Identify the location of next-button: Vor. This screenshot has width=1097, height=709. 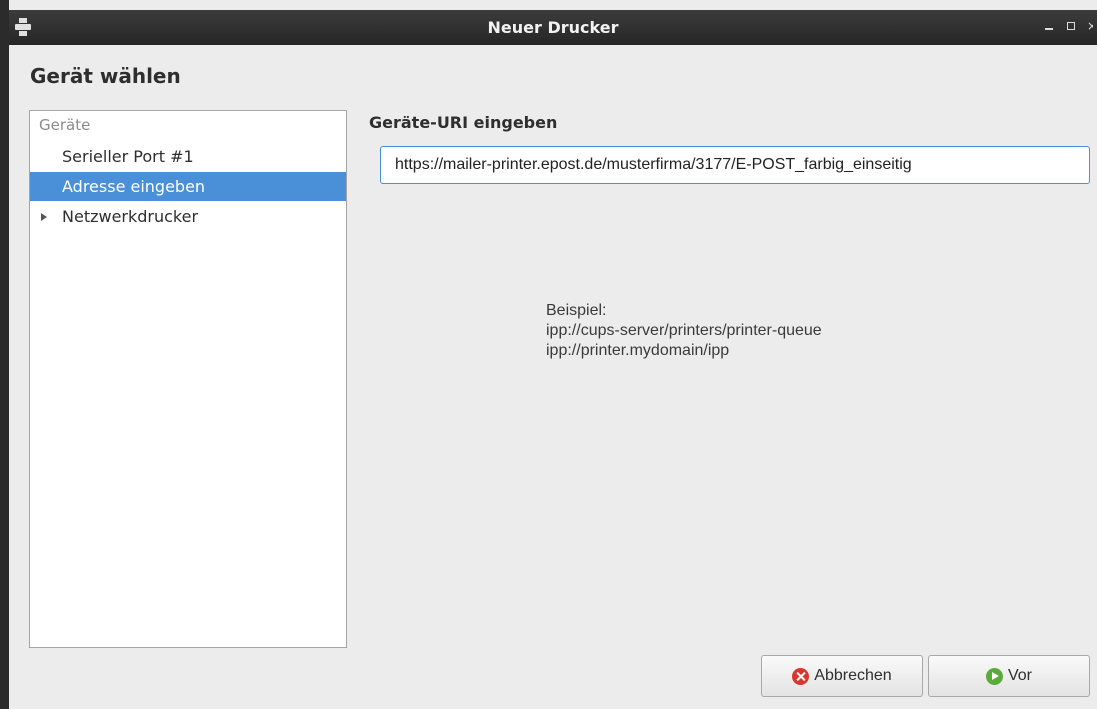
(1009, 676).